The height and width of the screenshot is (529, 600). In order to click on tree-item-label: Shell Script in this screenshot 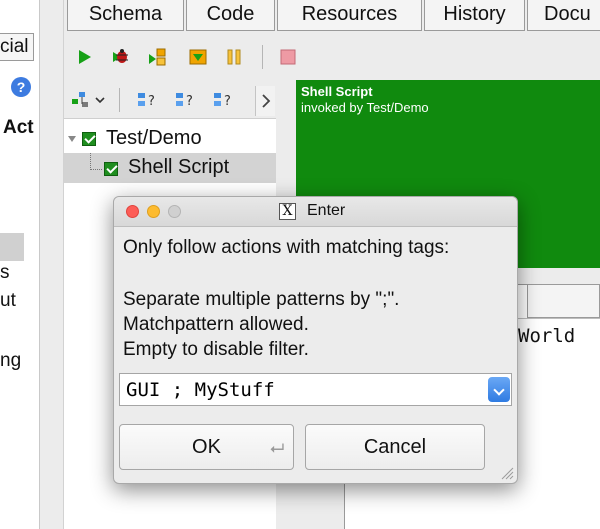, I will do `click(179, 167)`.